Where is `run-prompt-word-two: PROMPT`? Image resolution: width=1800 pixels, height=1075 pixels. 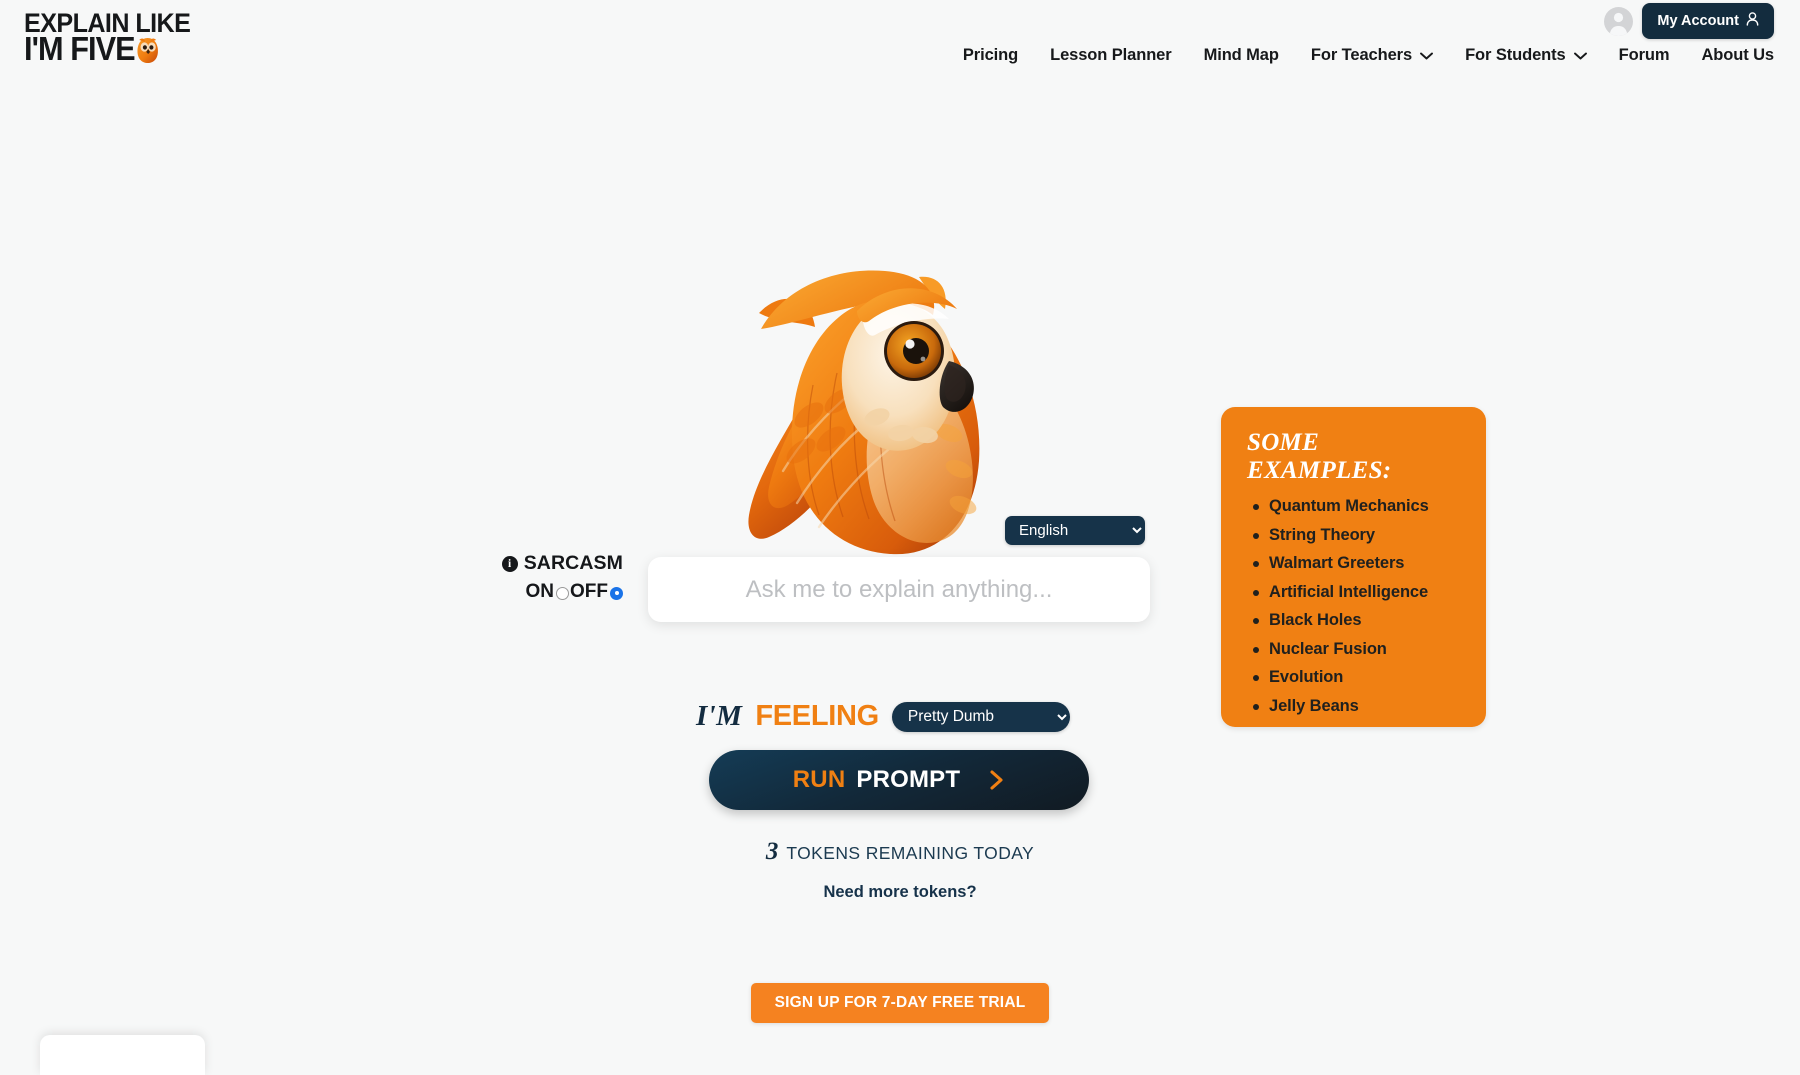 run-prompt-word-two: PROMPT is located at coordinates (908, 779).